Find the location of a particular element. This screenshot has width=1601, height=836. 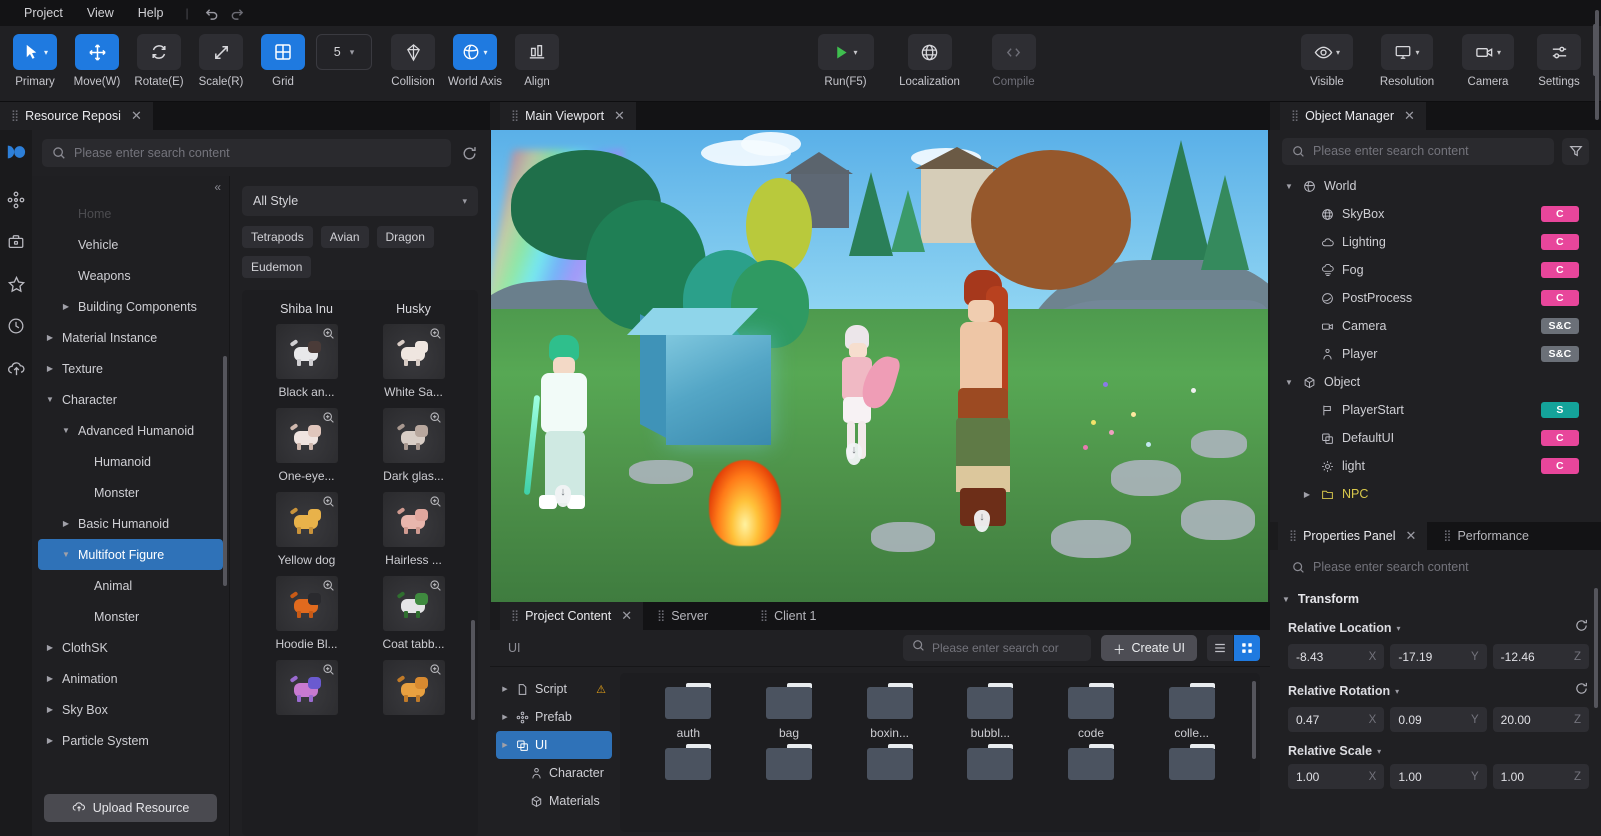

object-item: ▶LightingC is located at coordinates (1437, 242).